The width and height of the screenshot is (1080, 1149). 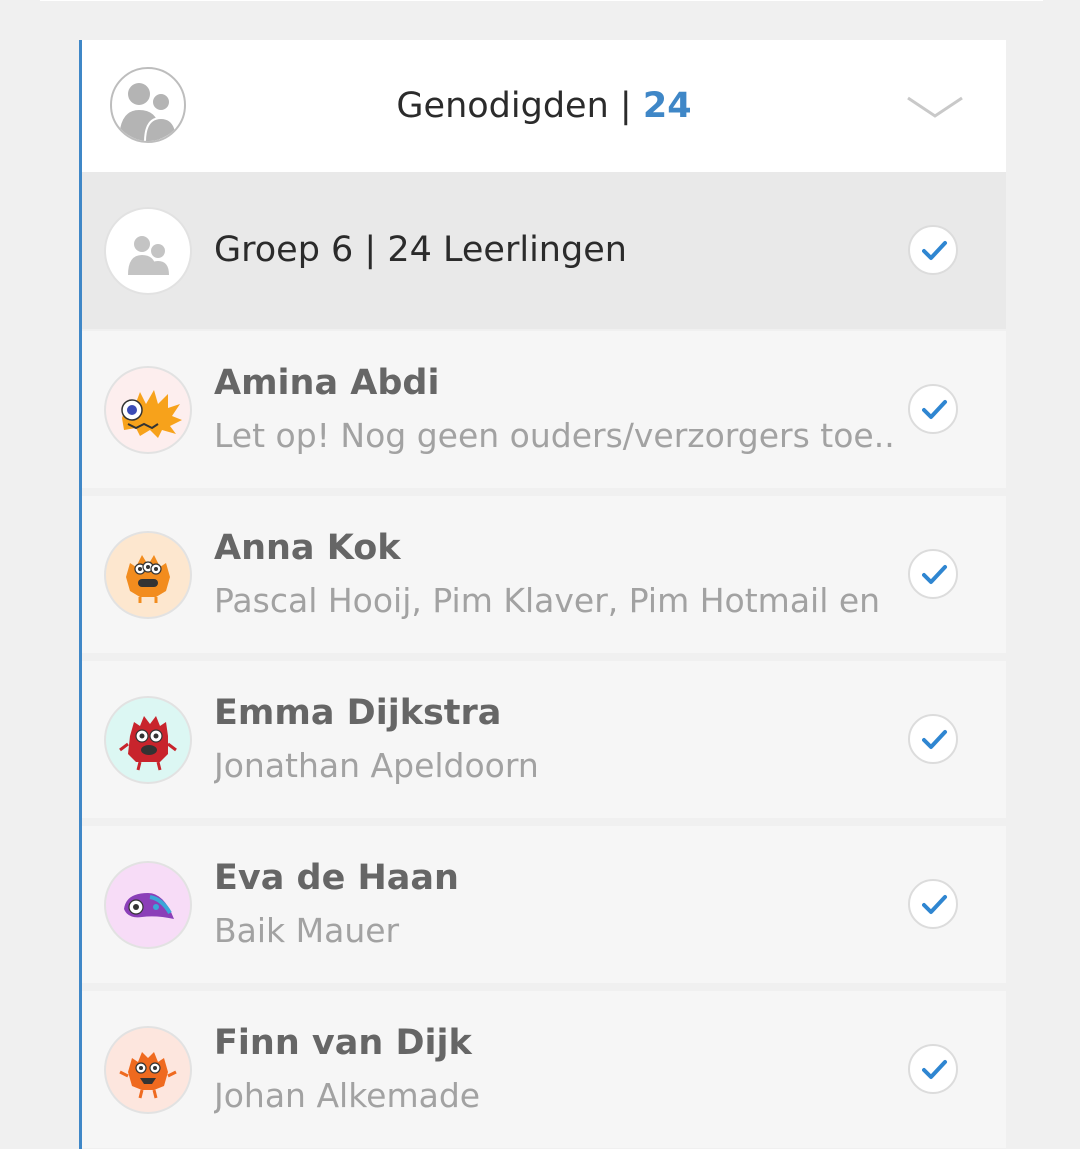 I want to click on group-label: Groep 6 | 24 Leerlingen, so click(x=420, y=250).